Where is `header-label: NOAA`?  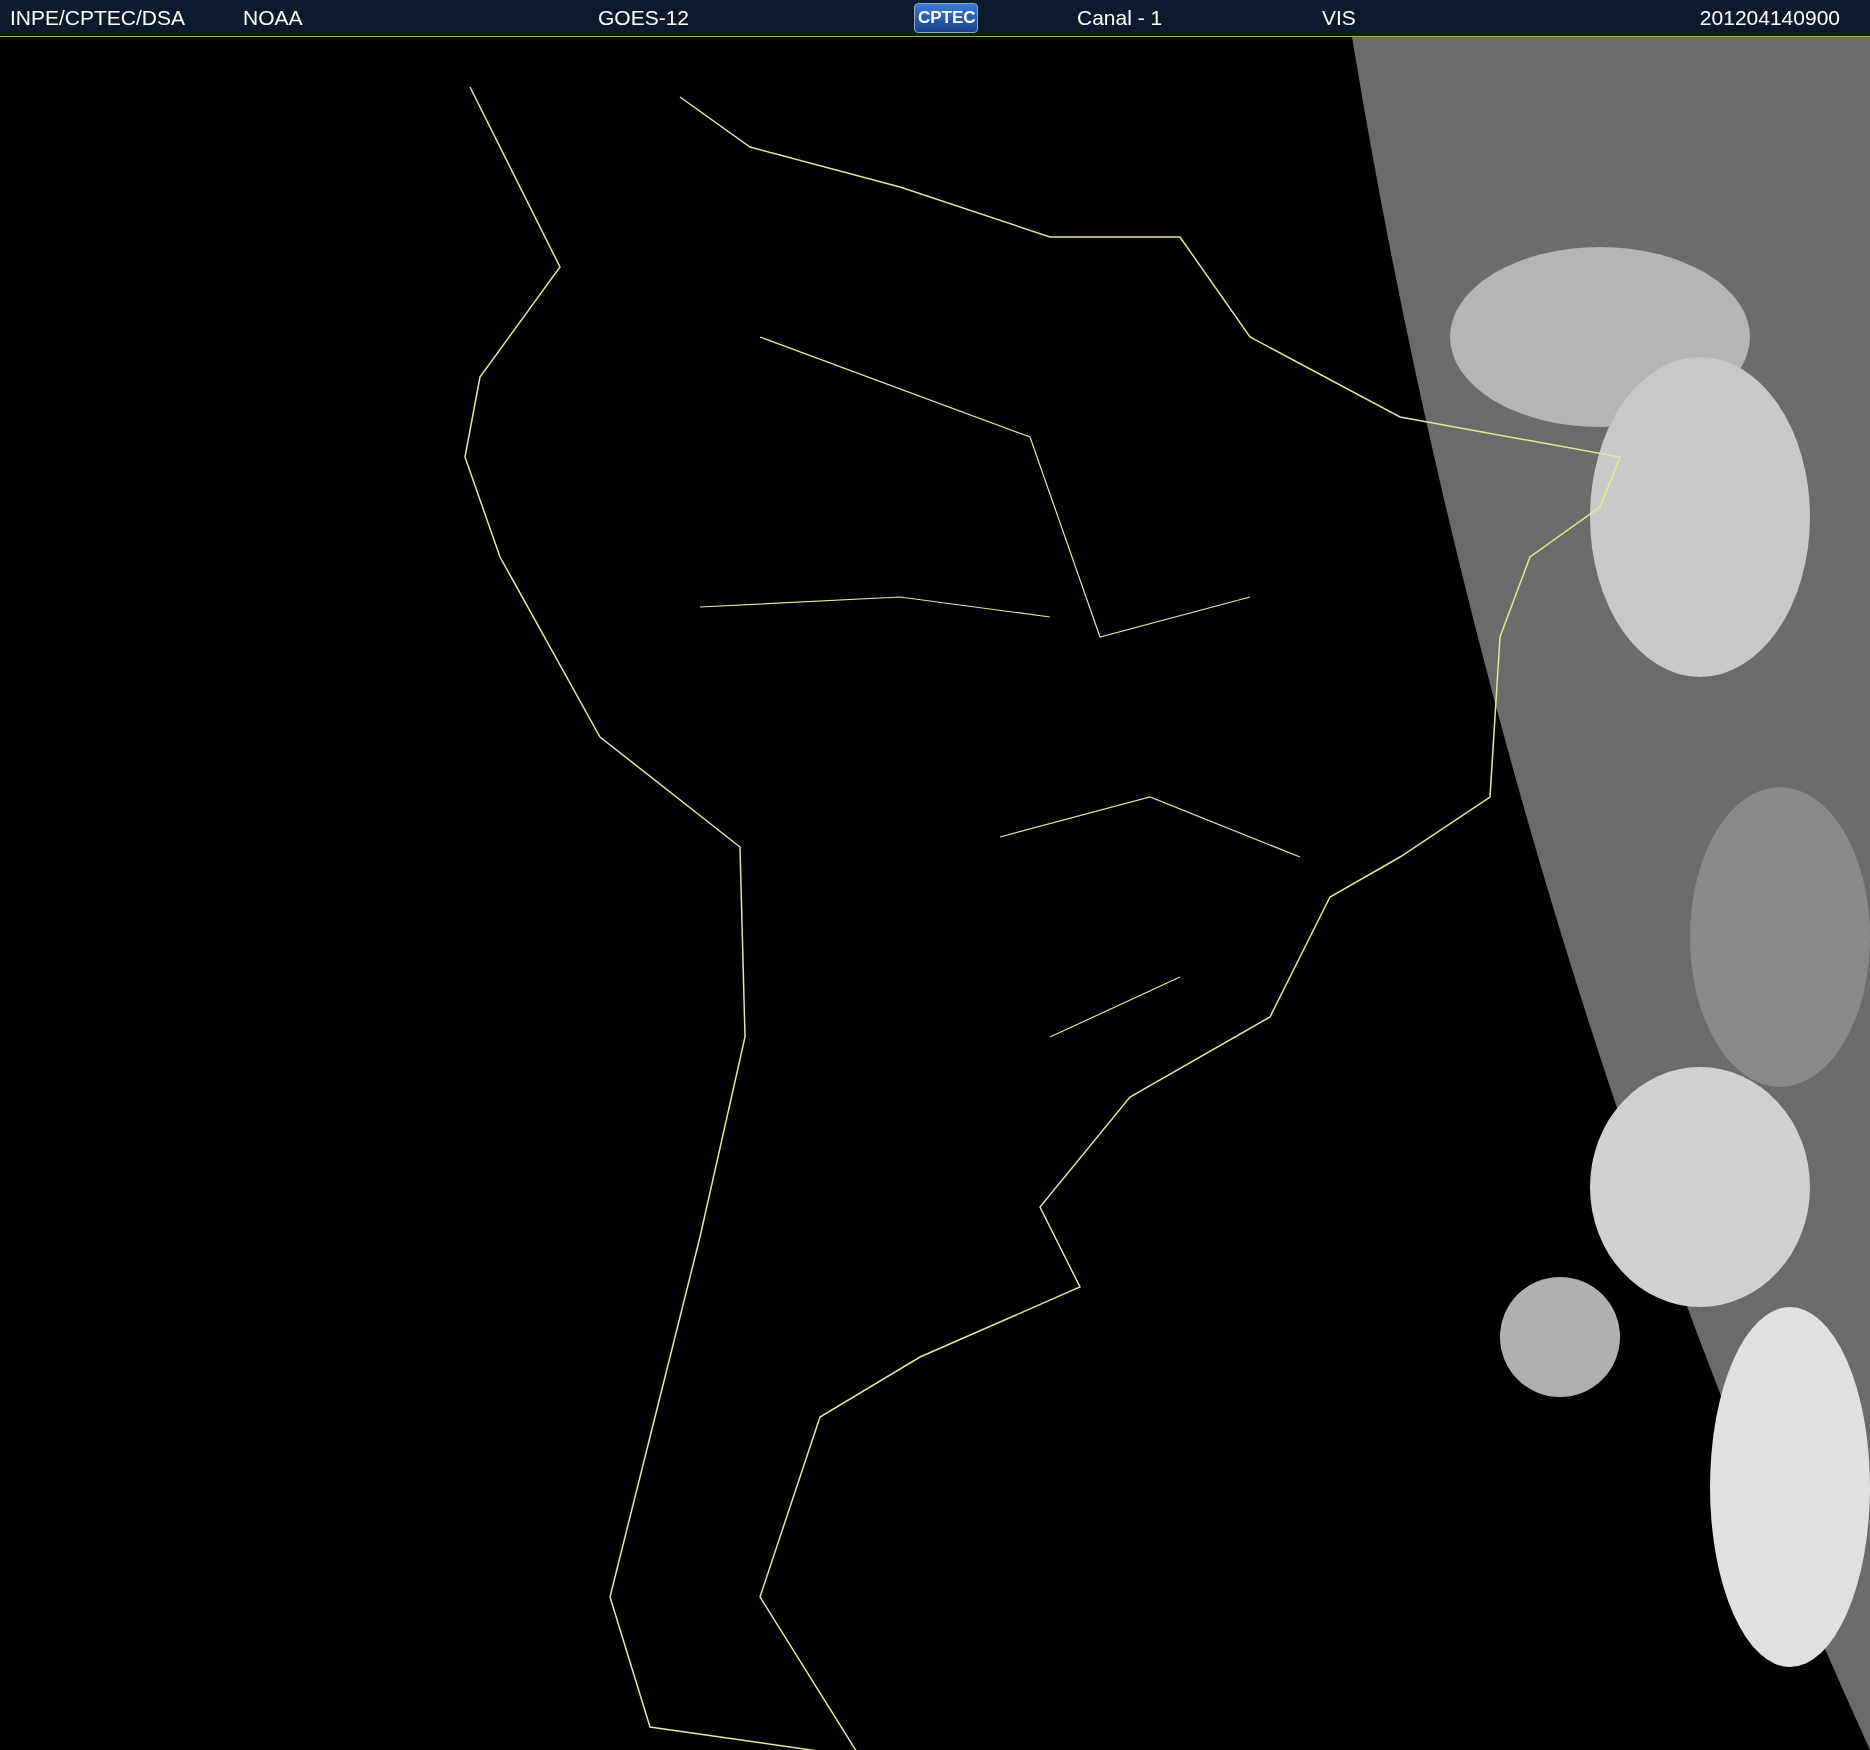
header-label: NOAA is located at coordinates (273, 18).